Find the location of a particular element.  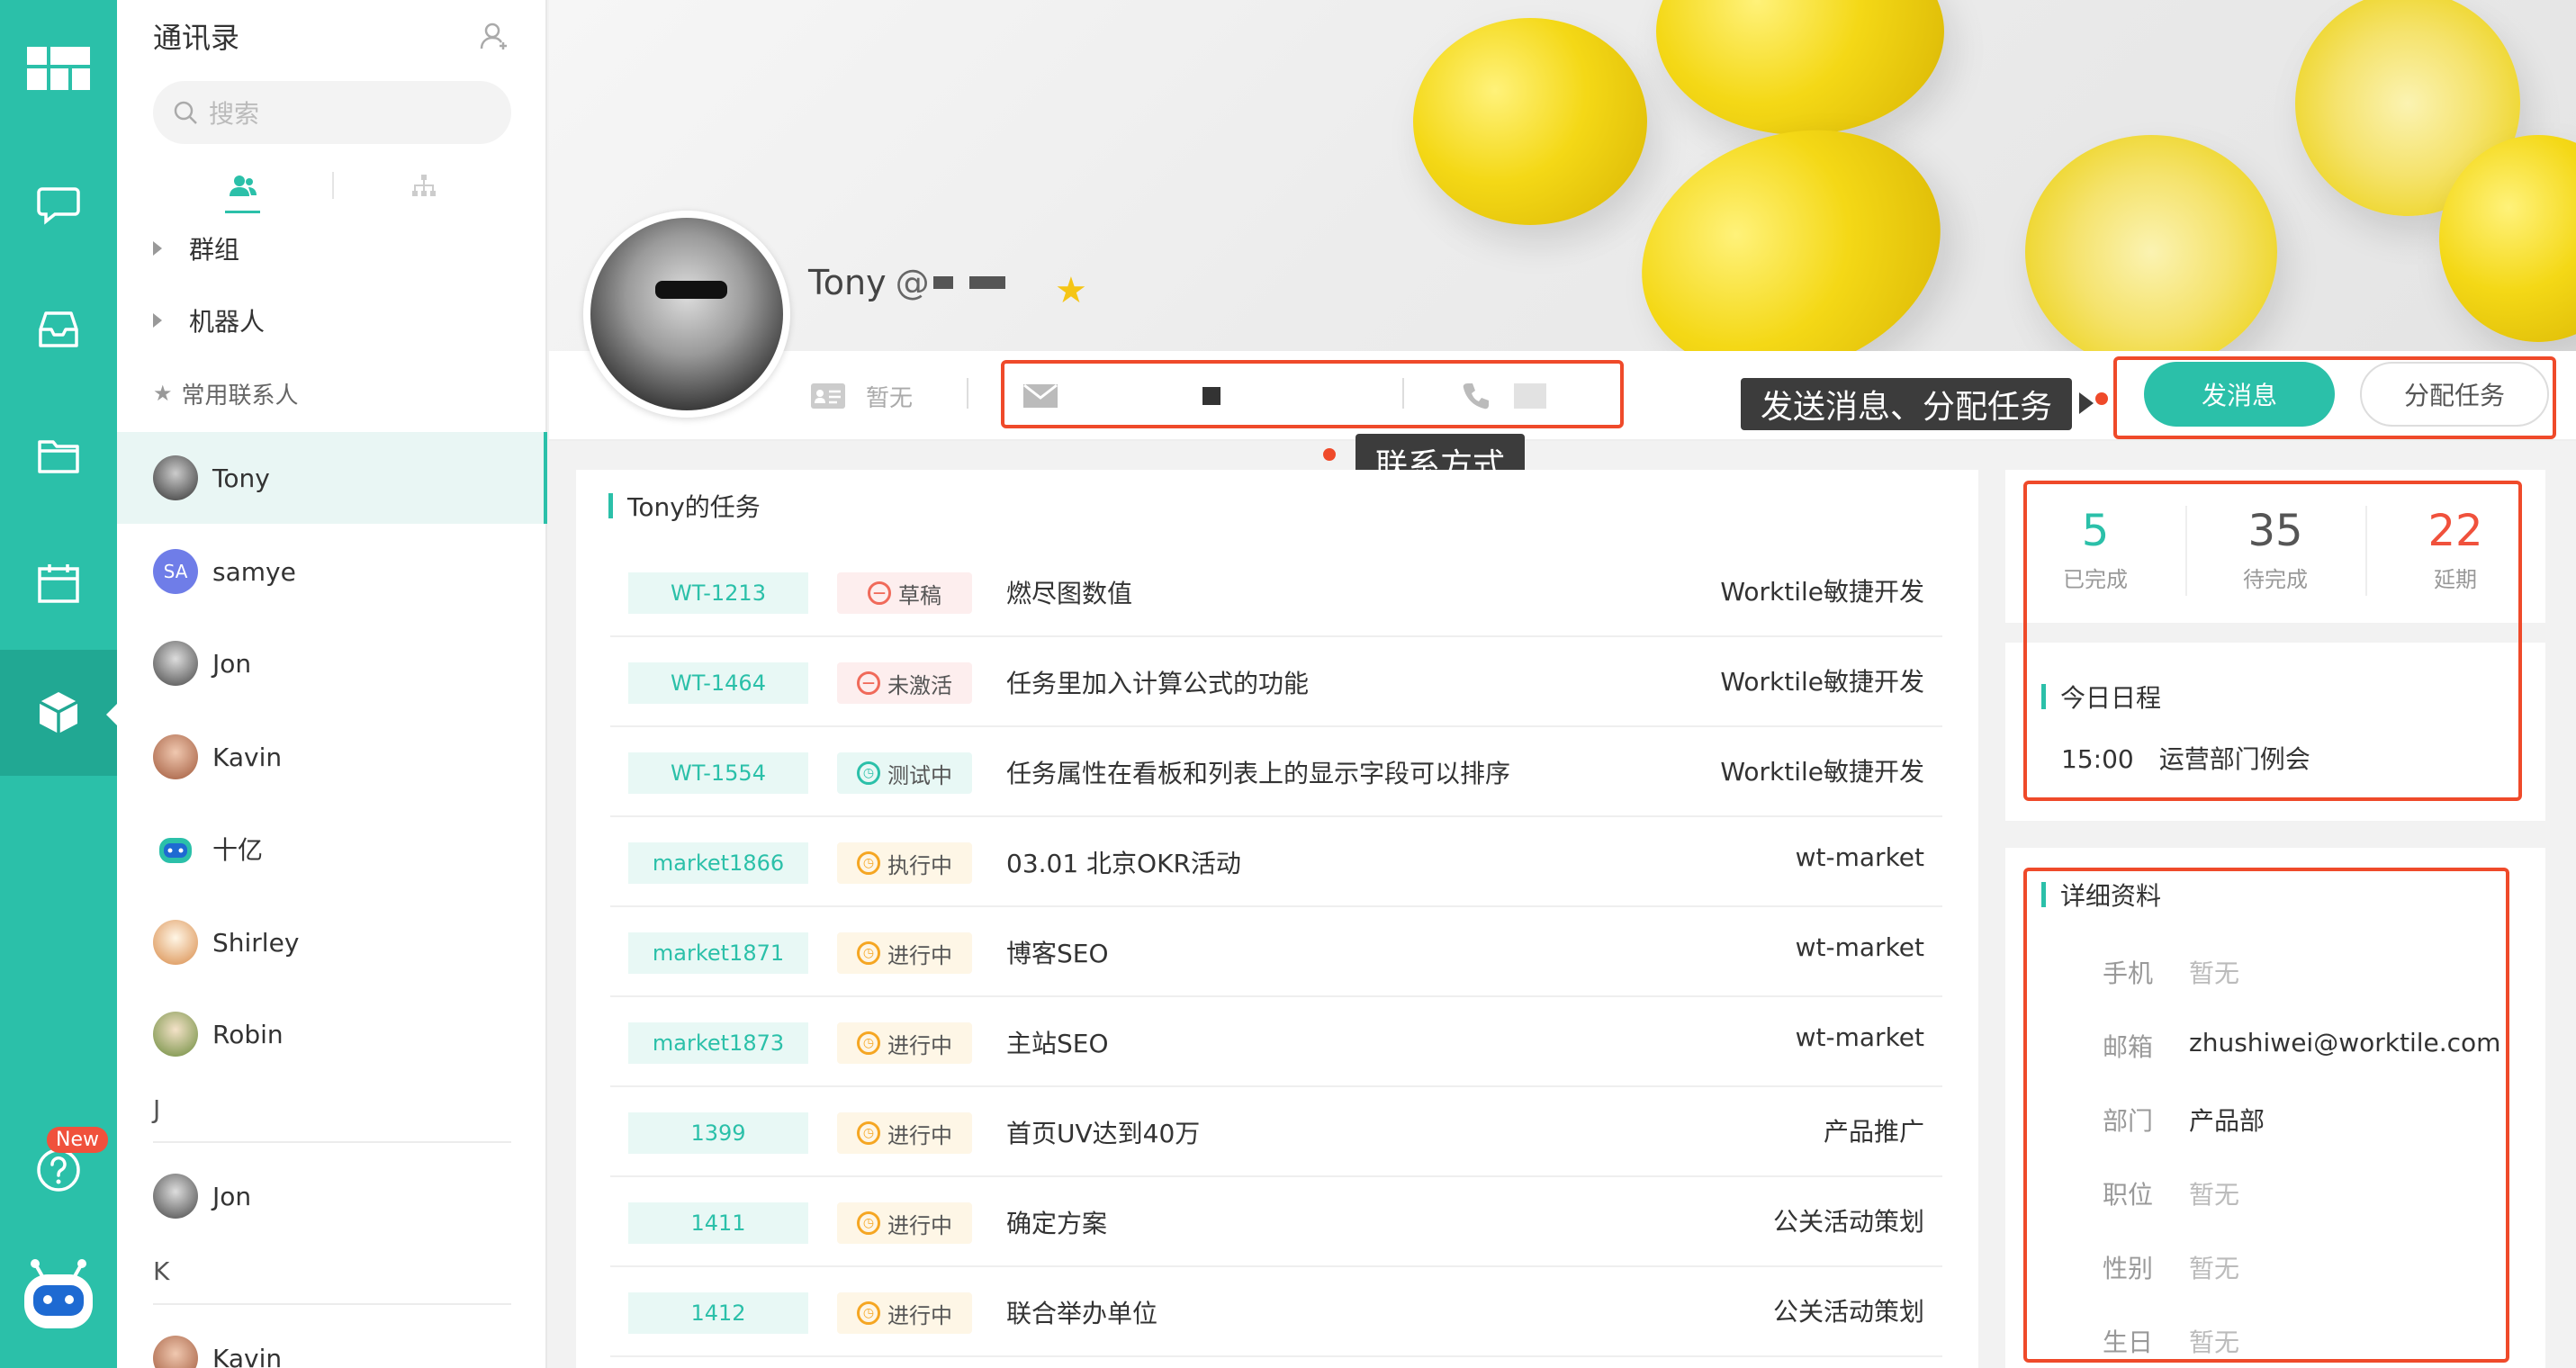

rail-help is located at coordinates (58, 1170).